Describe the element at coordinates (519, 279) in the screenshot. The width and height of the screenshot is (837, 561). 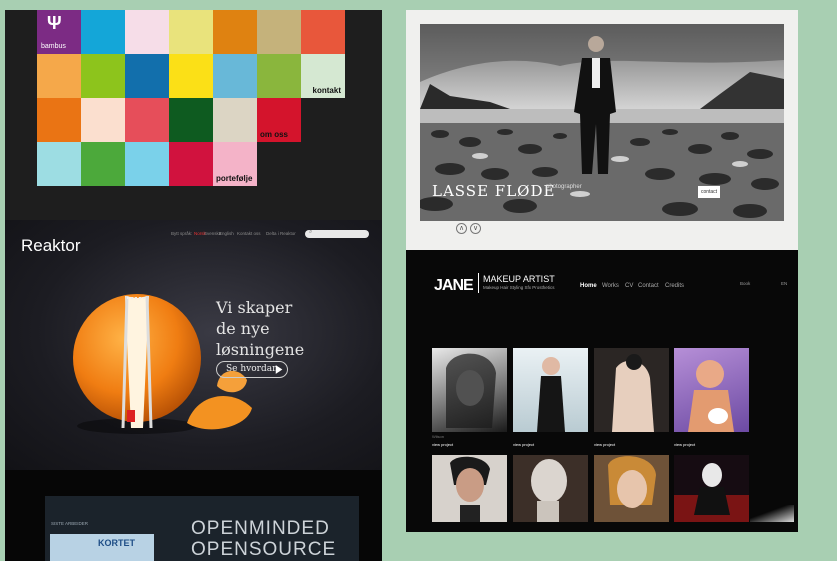
I see `jane-title: MAKEUP ARTIST` at that location.